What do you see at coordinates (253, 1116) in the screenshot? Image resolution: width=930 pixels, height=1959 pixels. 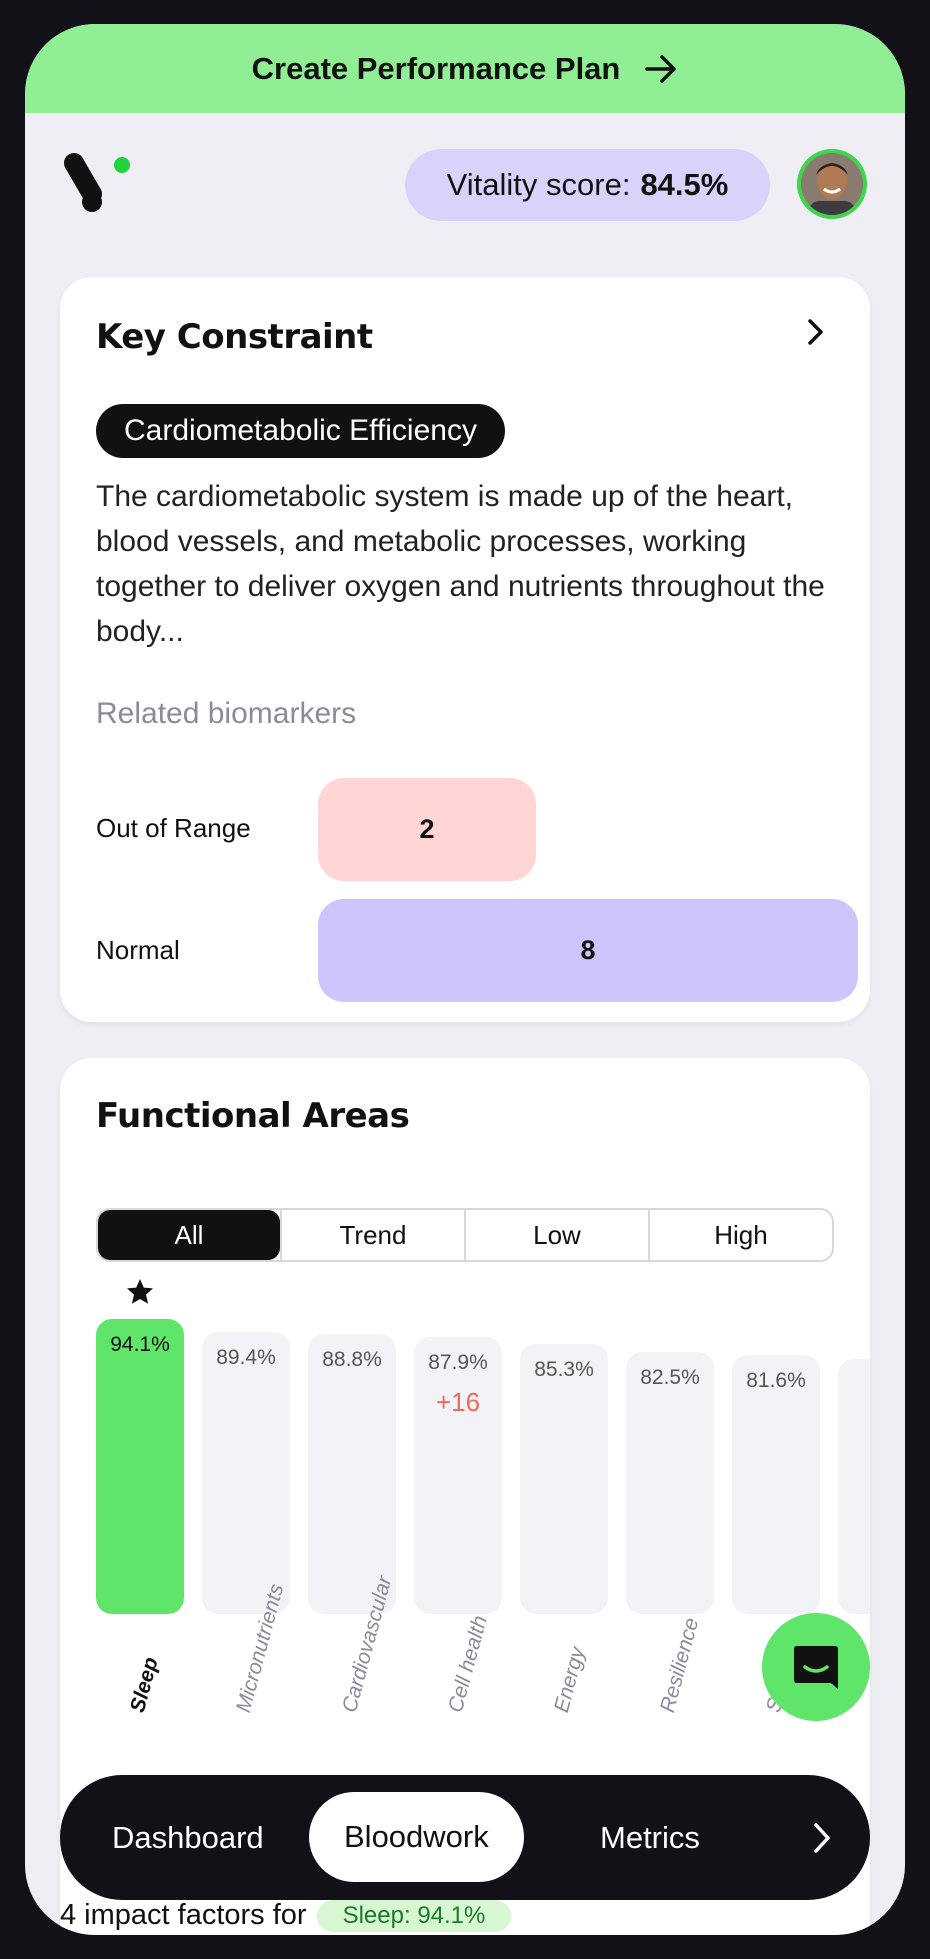 I see `functional-areas-title: Functional Areas` at bounding box center [253, 1116].